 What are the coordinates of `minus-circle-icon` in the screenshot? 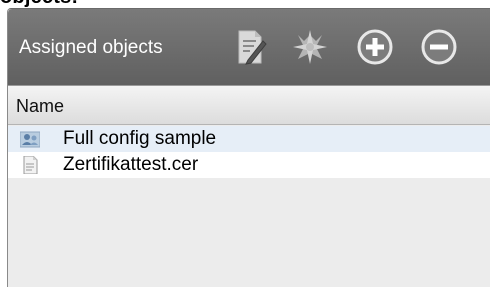 It's located at (439, 47).